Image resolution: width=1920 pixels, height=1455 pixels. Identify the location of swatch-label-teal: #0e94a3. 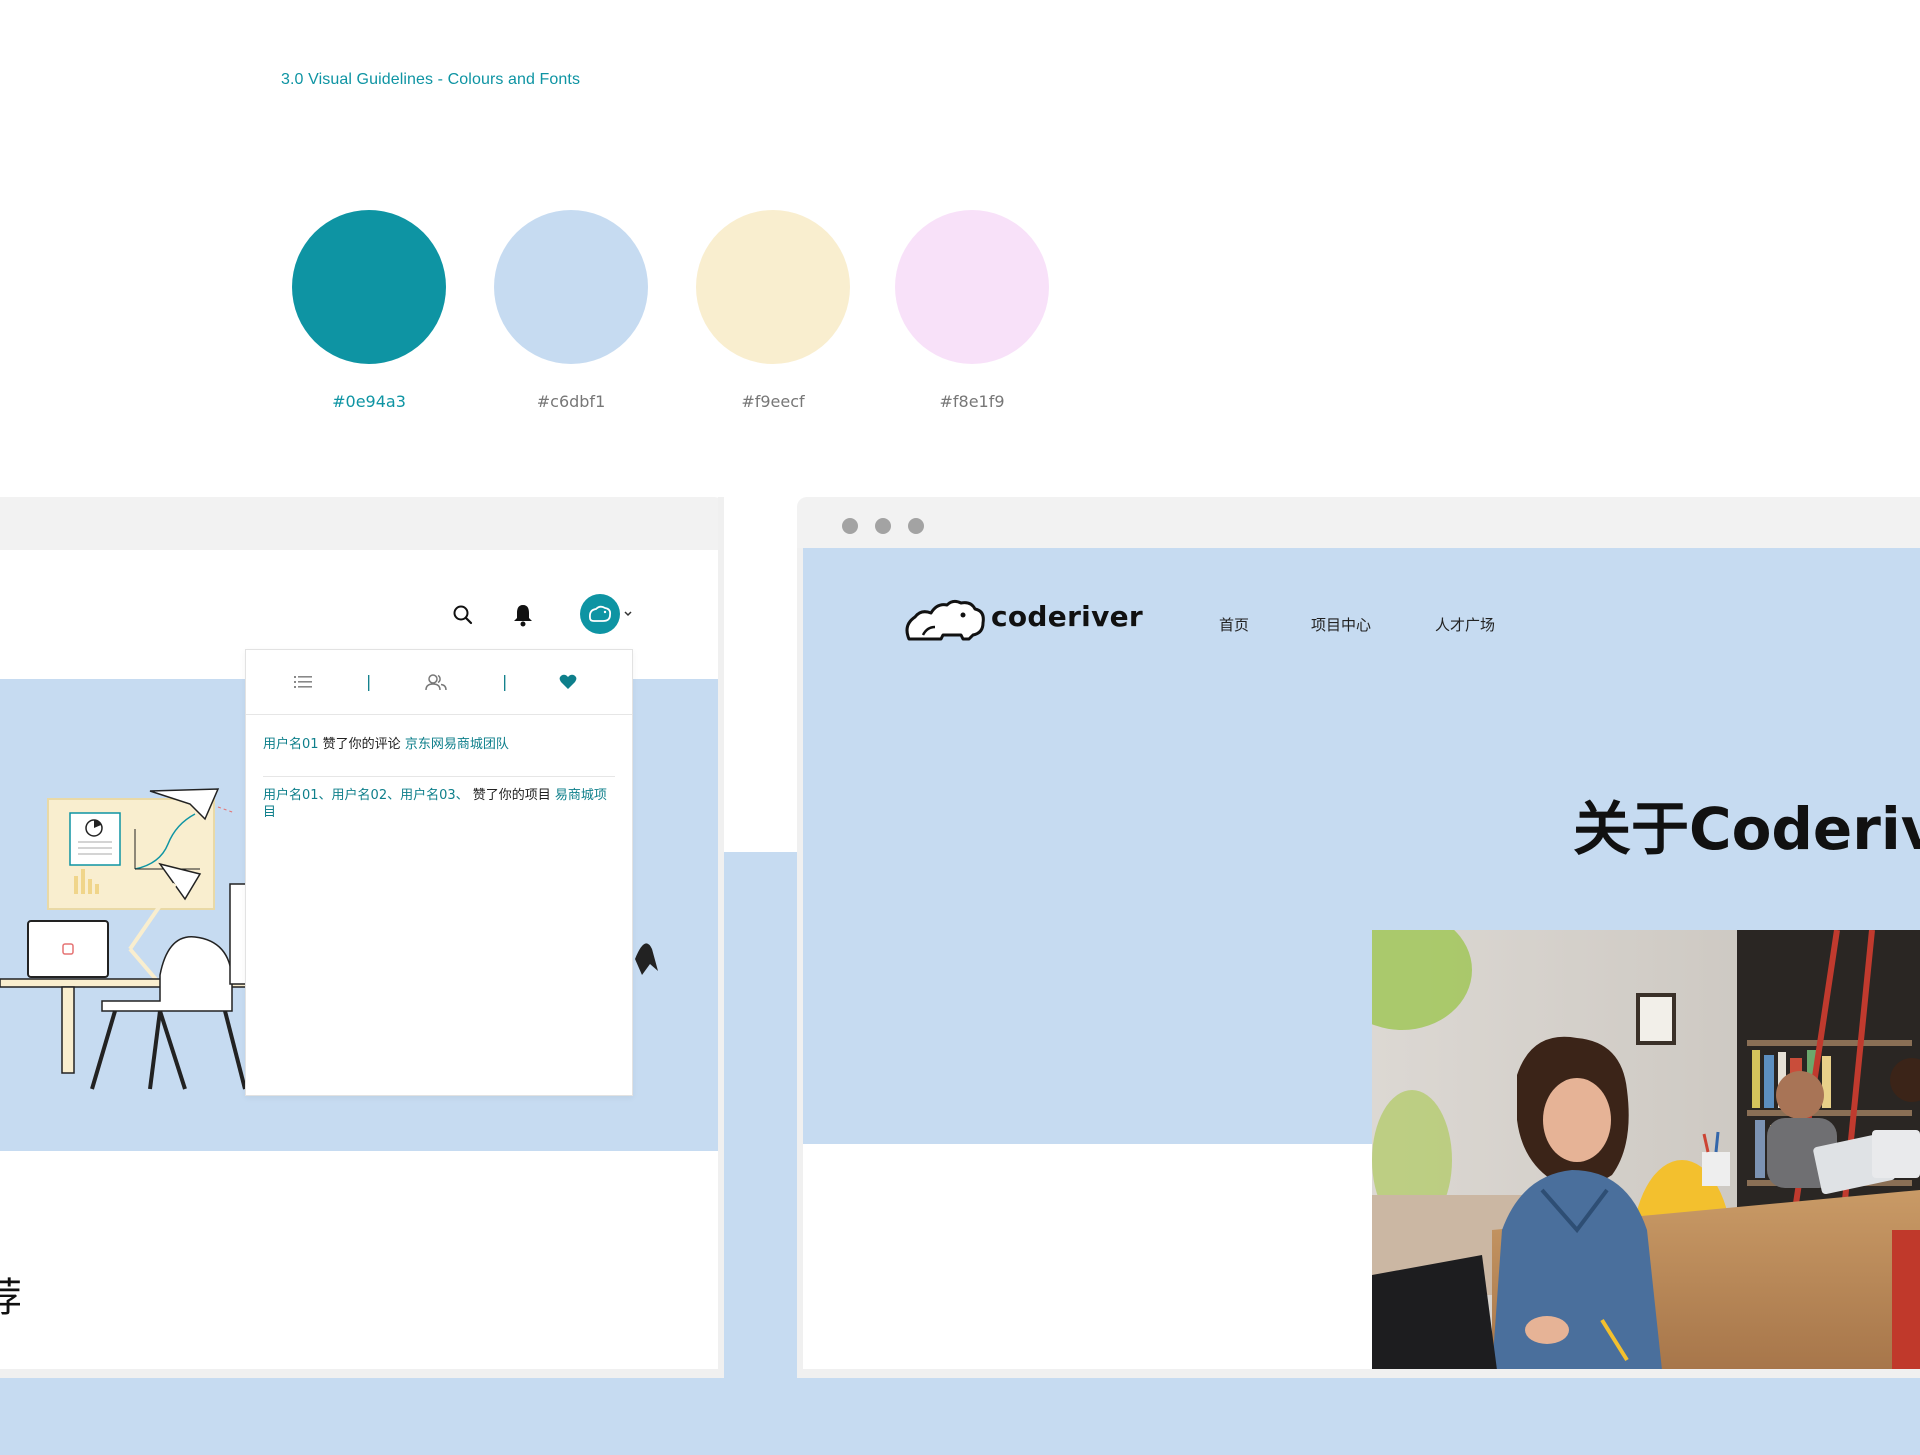
(369, 401).